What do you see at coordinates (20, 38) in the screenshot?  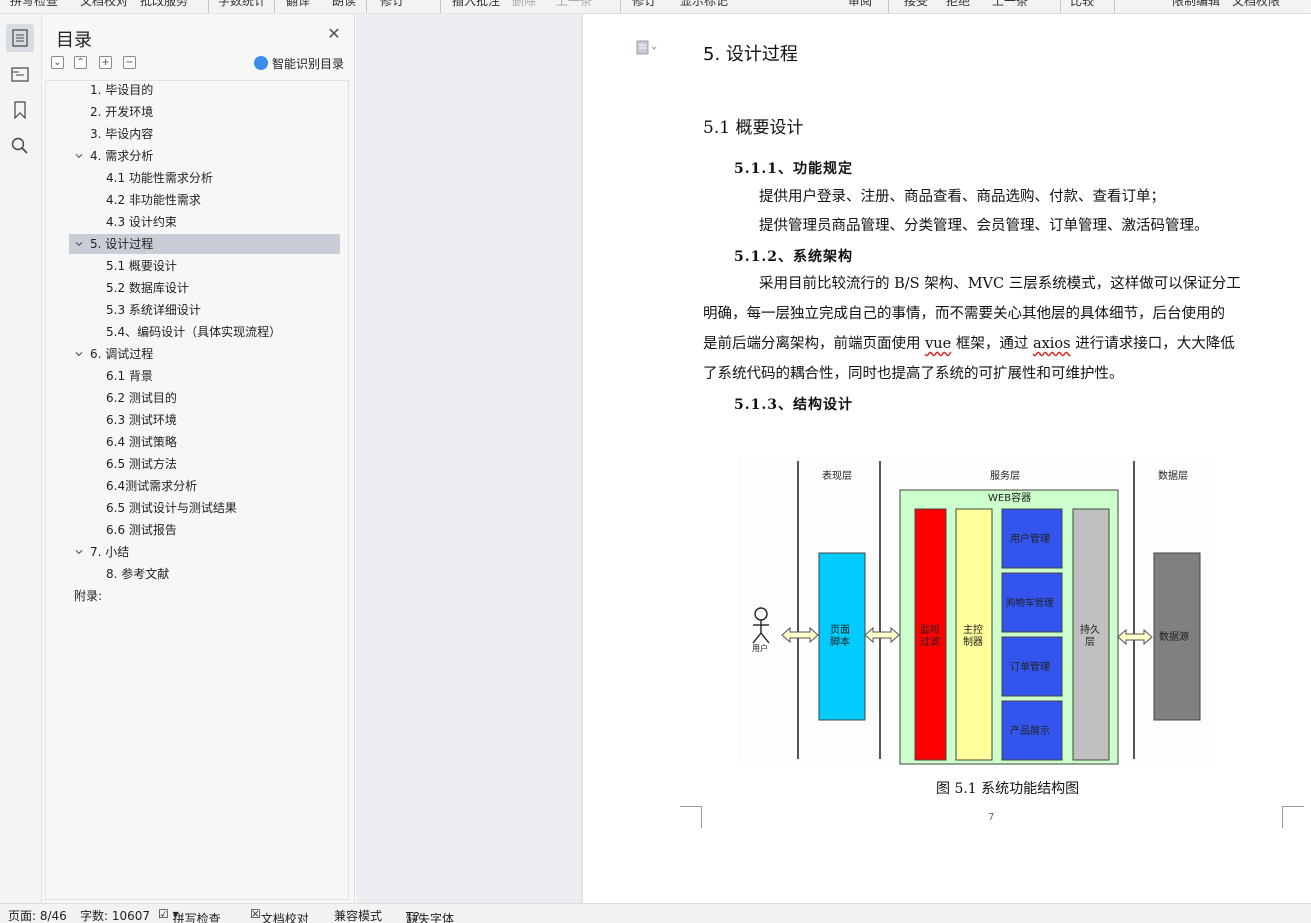 I see `toc-icon` at bounding box center [20, 38].